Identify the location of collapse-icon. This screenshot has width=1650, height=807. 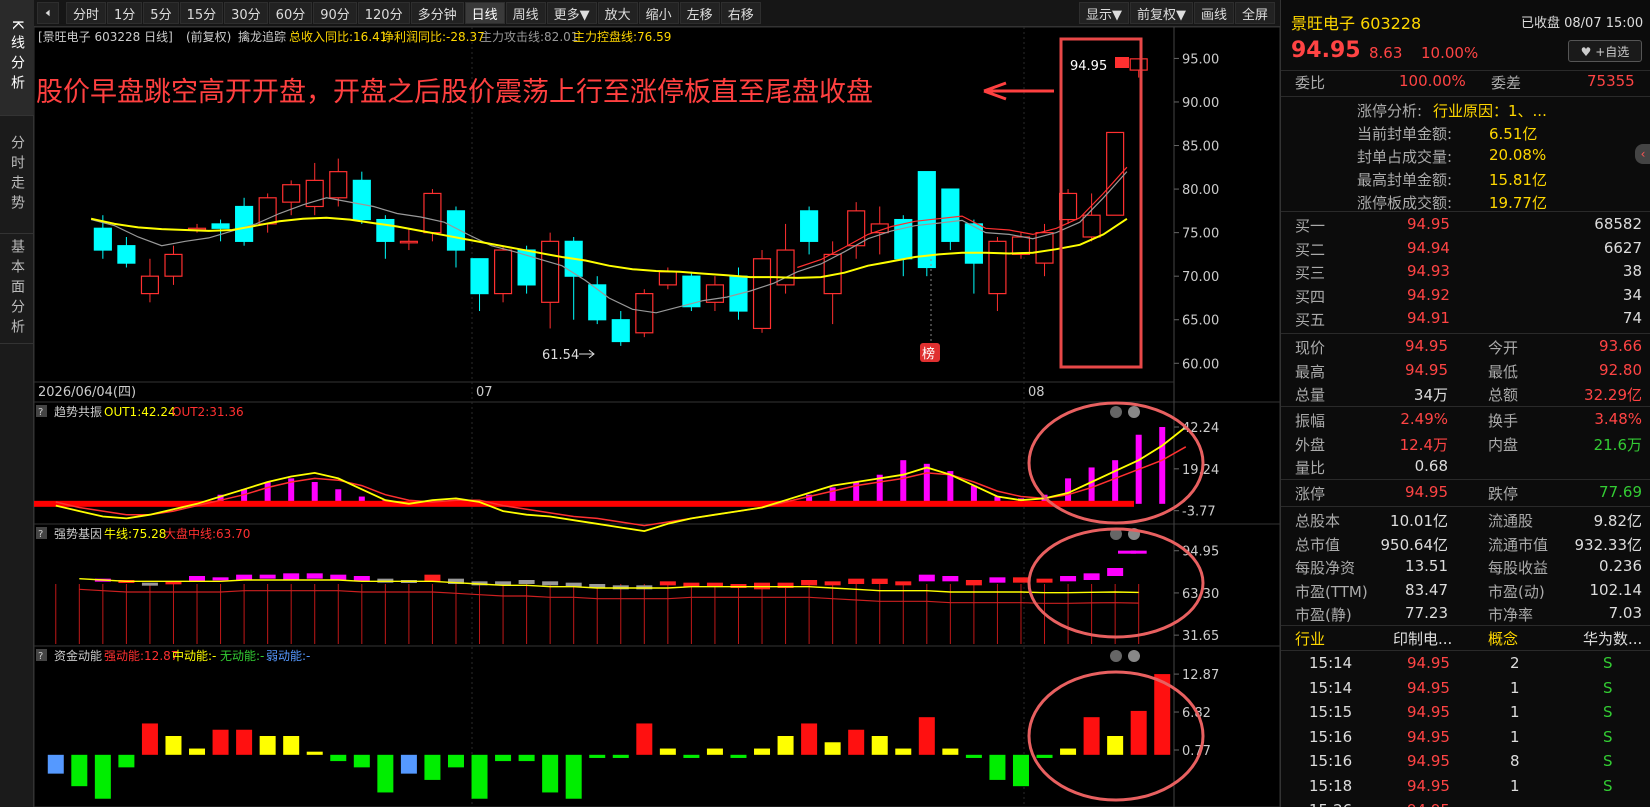
(47, 13).